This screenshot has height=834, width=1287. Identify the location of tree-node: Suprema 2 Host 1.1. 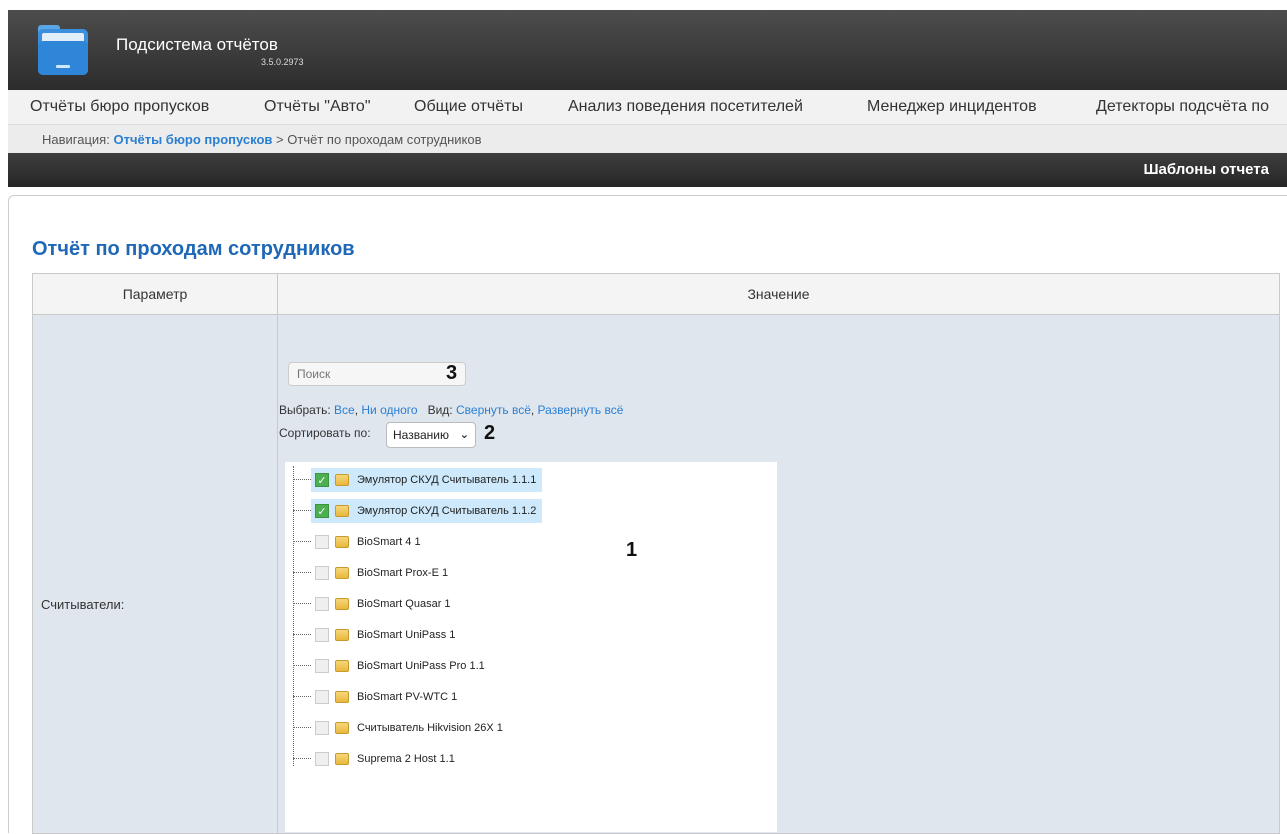
(433, 759).